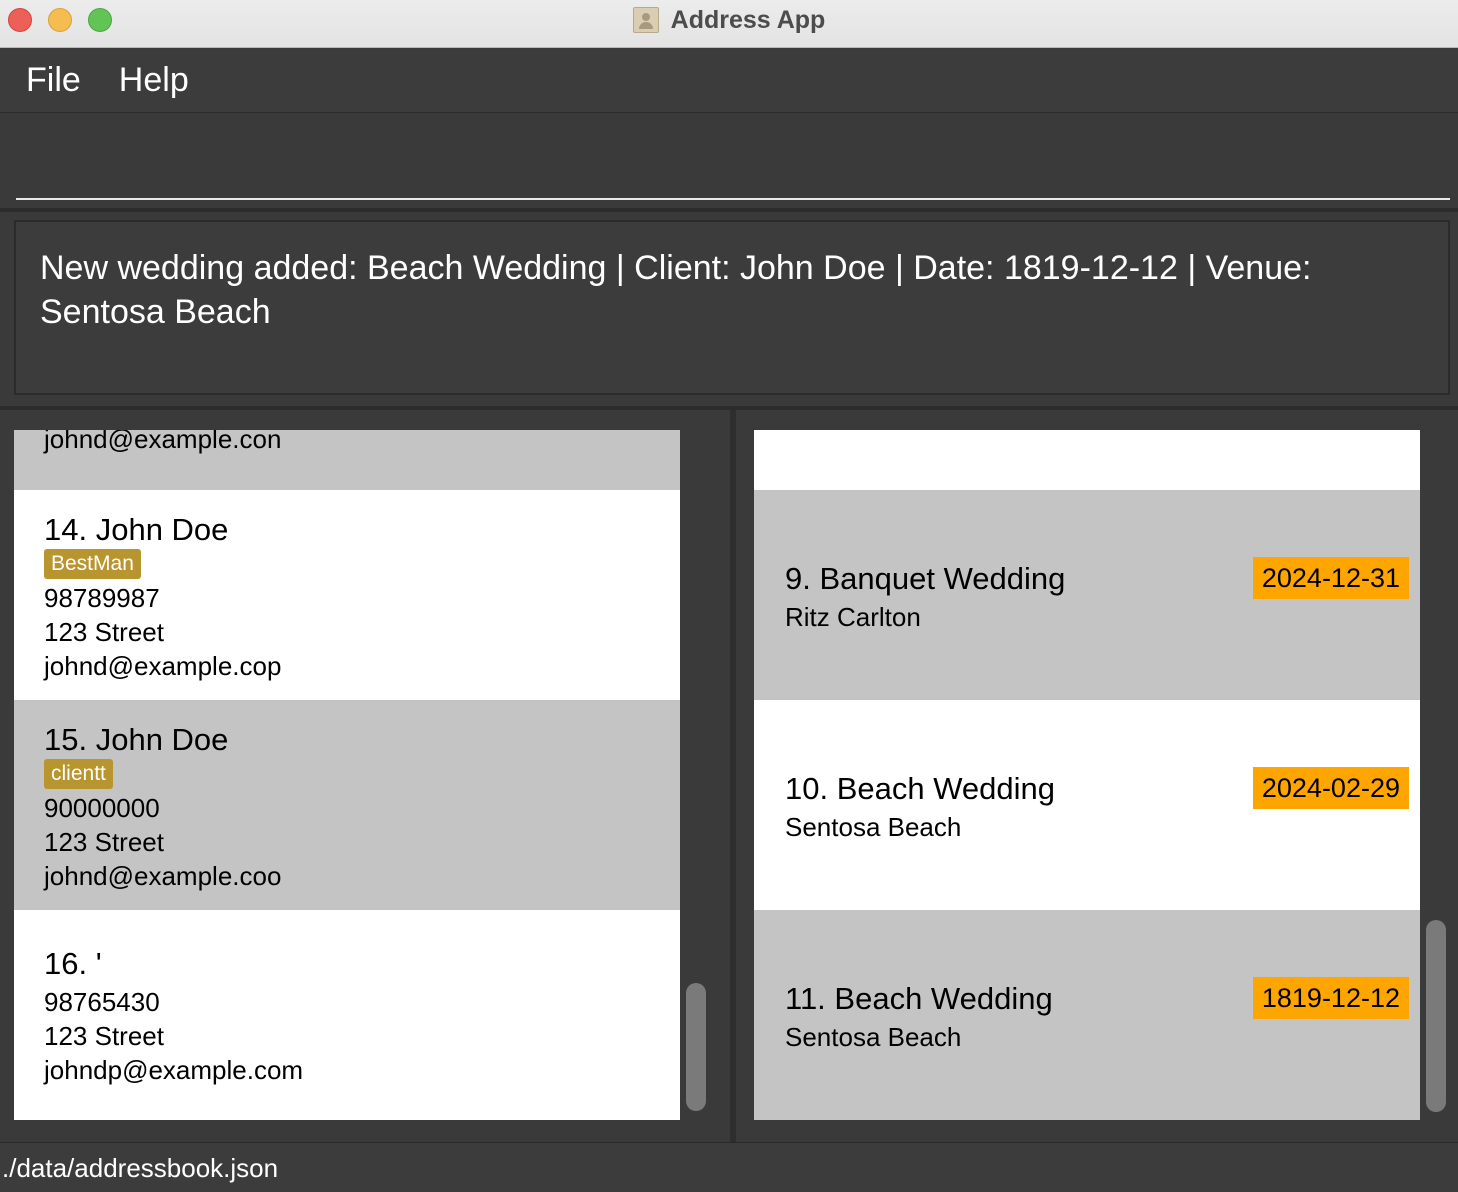  What do you see at coordinates (78, 774) in the screenshot?
I see `person-tag: clientt` at bounding box center [78, 774].